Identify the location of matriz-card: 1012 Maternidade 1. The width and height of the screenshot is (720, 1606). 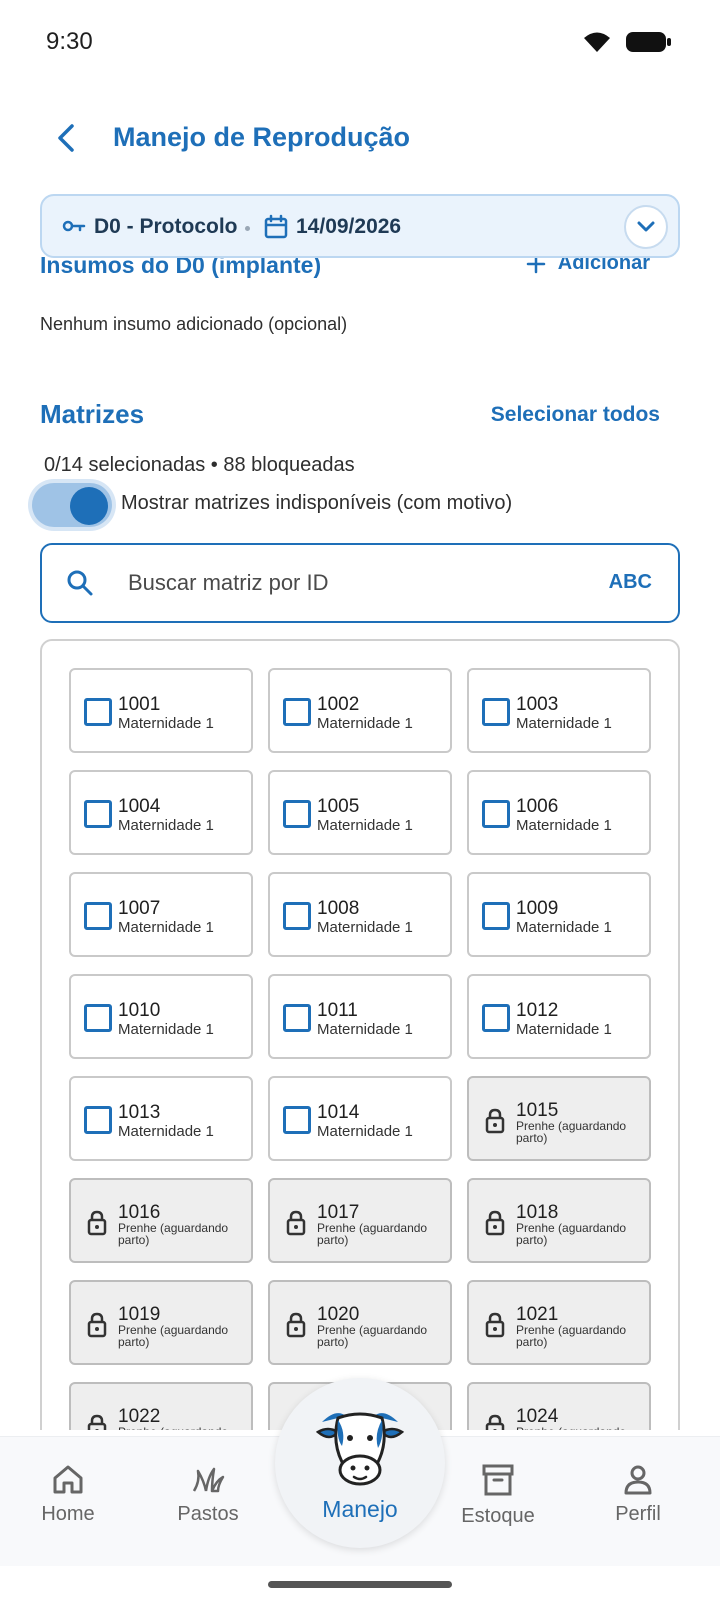
(559, 1016).